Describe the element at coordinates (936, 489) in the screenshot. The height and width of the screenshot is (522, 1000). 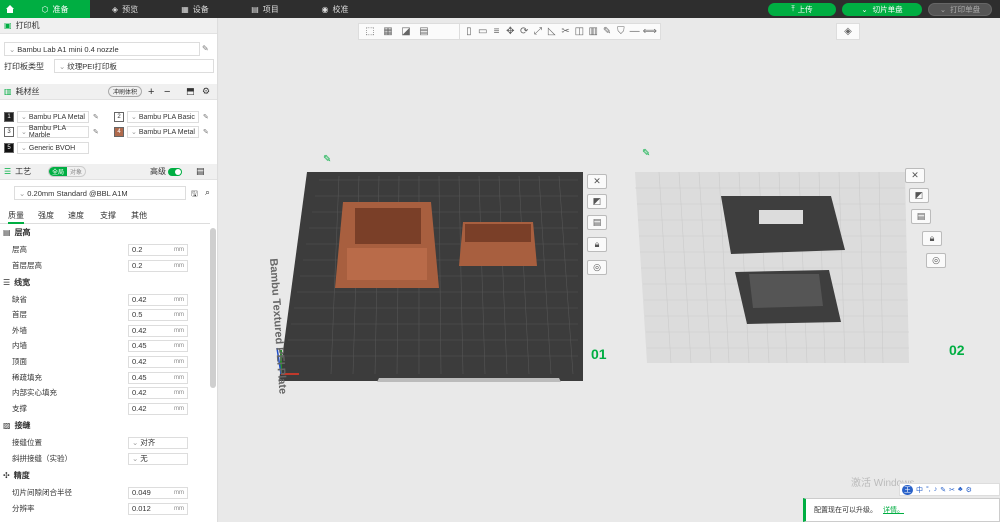
I see `ime-mic-icon: ♪` at that location.